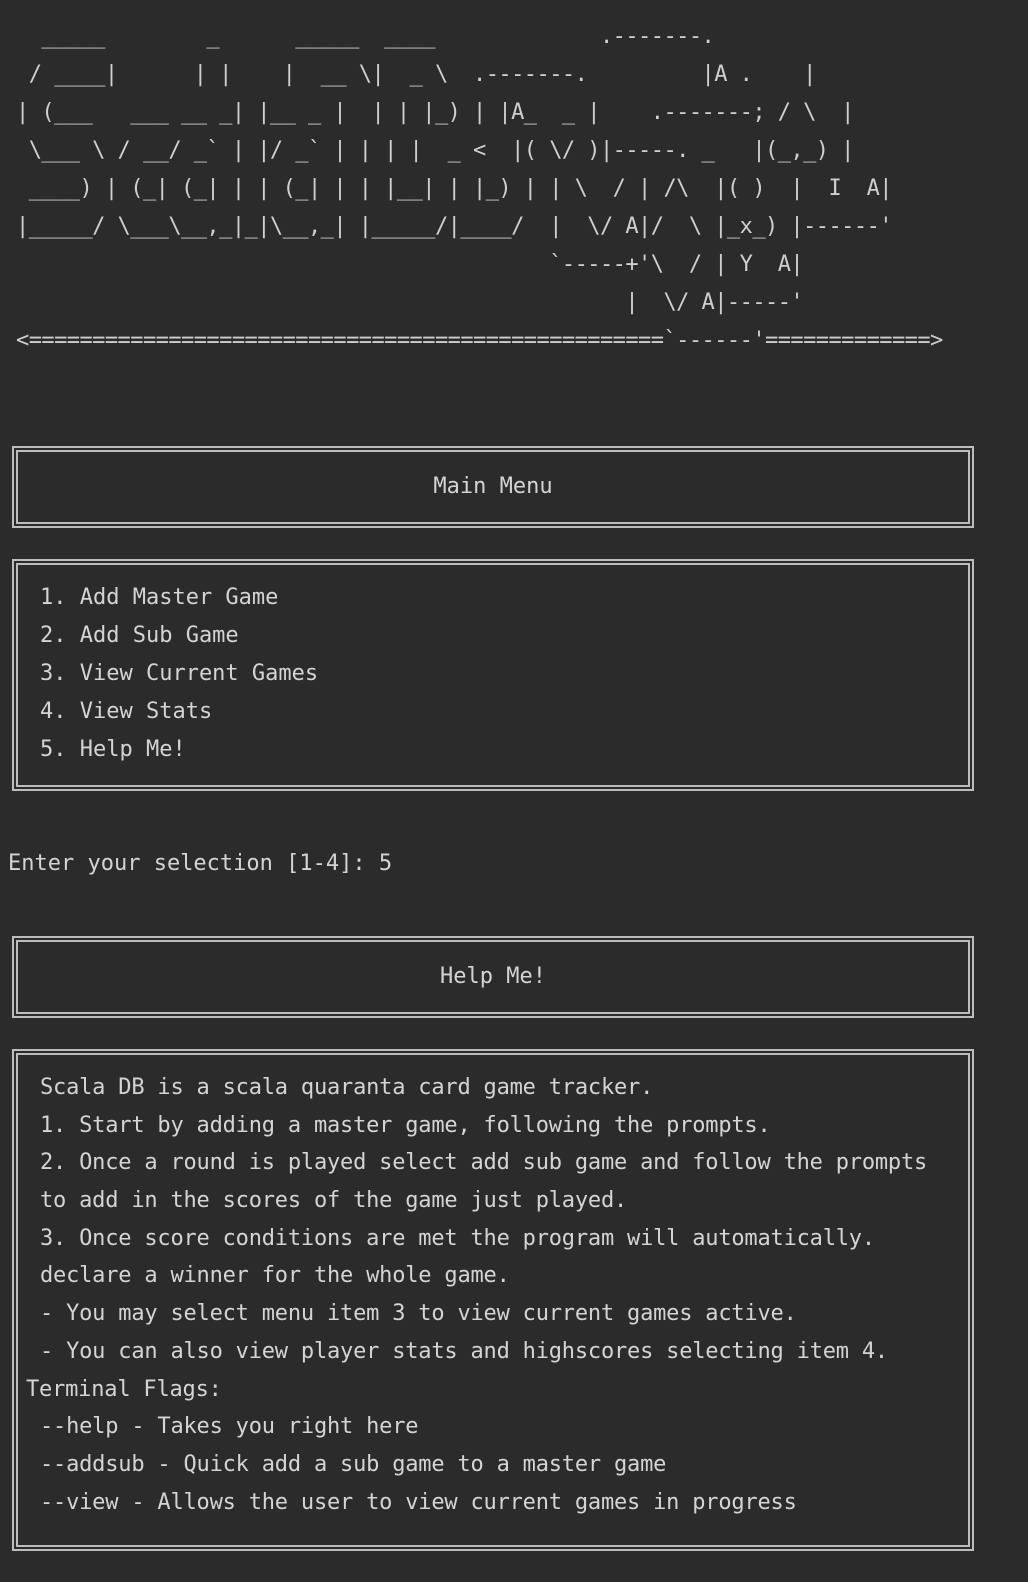 This screenshot has height=1582, width=1028. What do you see at coordinates (385, 863) in the screenshot?
I see `selection-input-value: 5` at bounding box center [385, 863].